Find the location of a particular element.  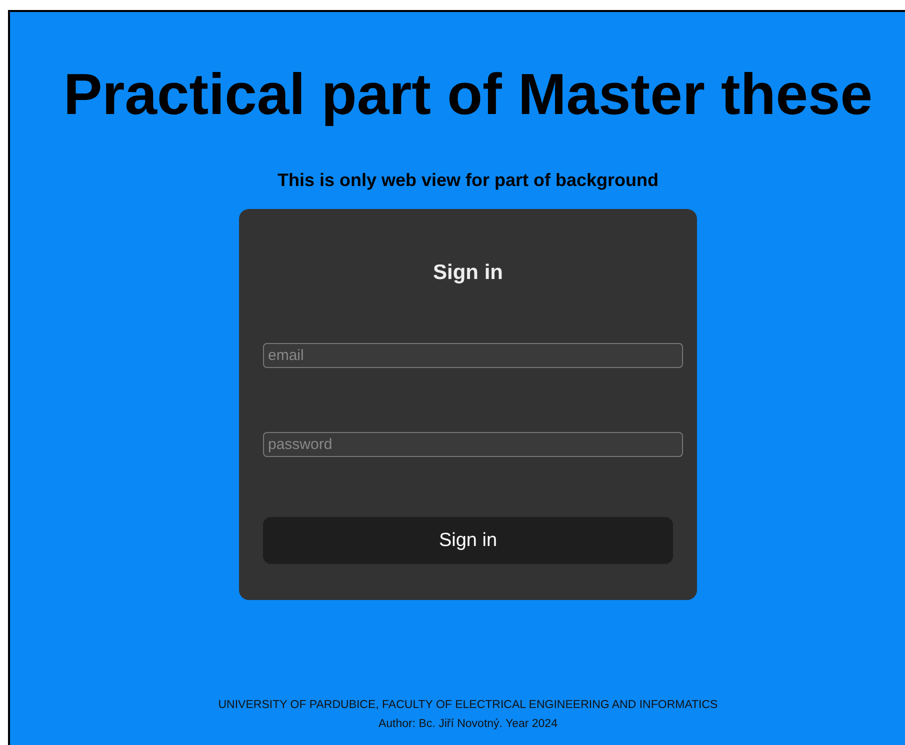

footer-author: Author: Bc. Jiří Novotný. Year 2024 is located at coordinates (468, 724).